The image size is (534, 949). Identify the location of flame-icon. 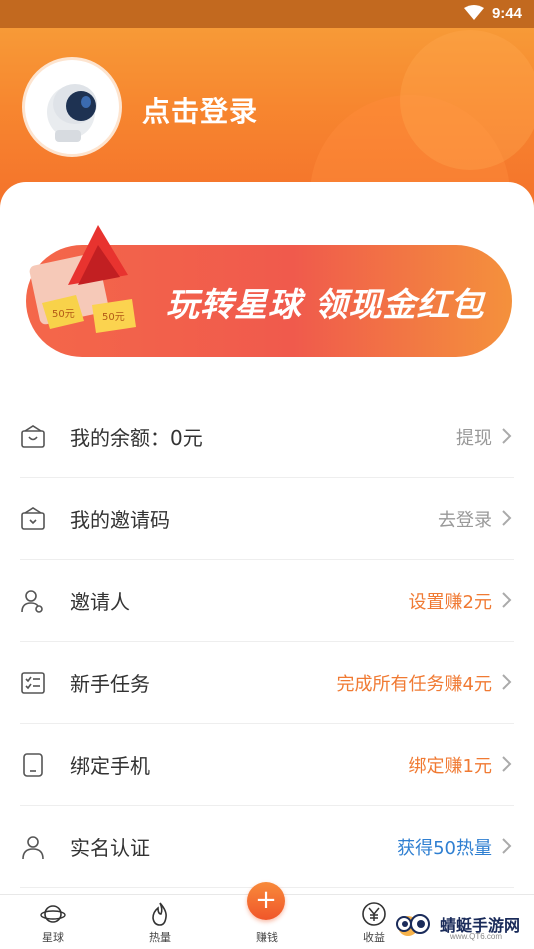
(159, 914).